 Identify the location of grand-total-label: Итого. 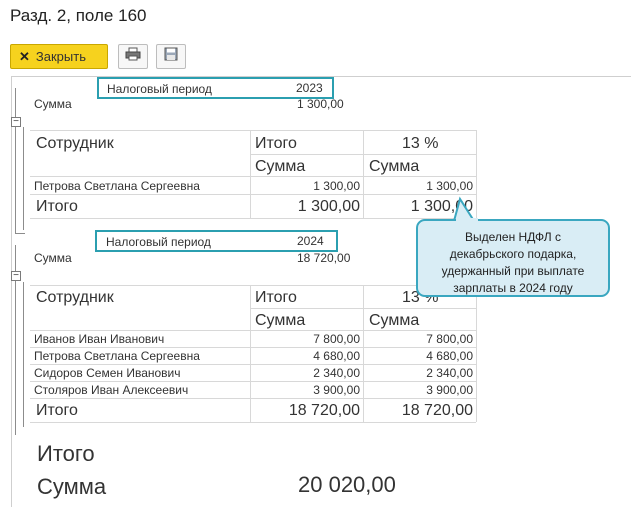
(66, 453).